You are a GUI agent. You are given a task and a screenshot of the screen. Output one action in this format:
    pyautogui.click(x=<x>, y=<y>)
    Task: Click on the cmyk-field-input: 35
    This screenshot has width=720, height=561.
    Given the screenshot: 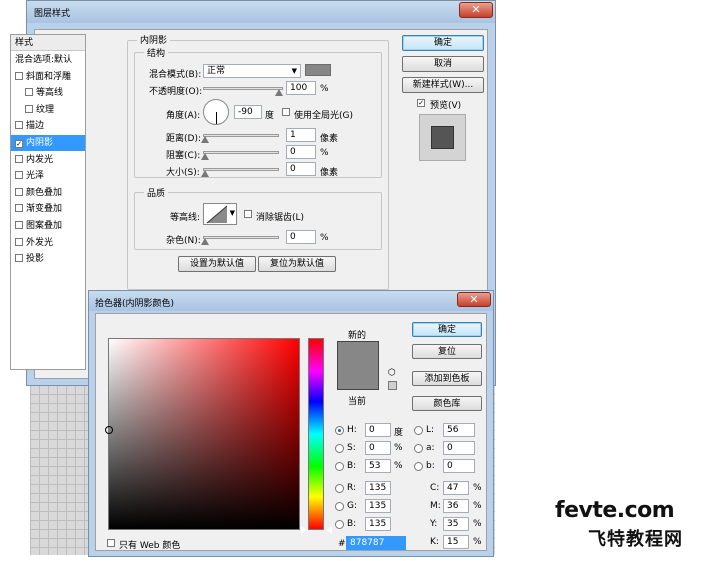 What is the action you would take?
    pyautogui.click(x=456, y=524)
    